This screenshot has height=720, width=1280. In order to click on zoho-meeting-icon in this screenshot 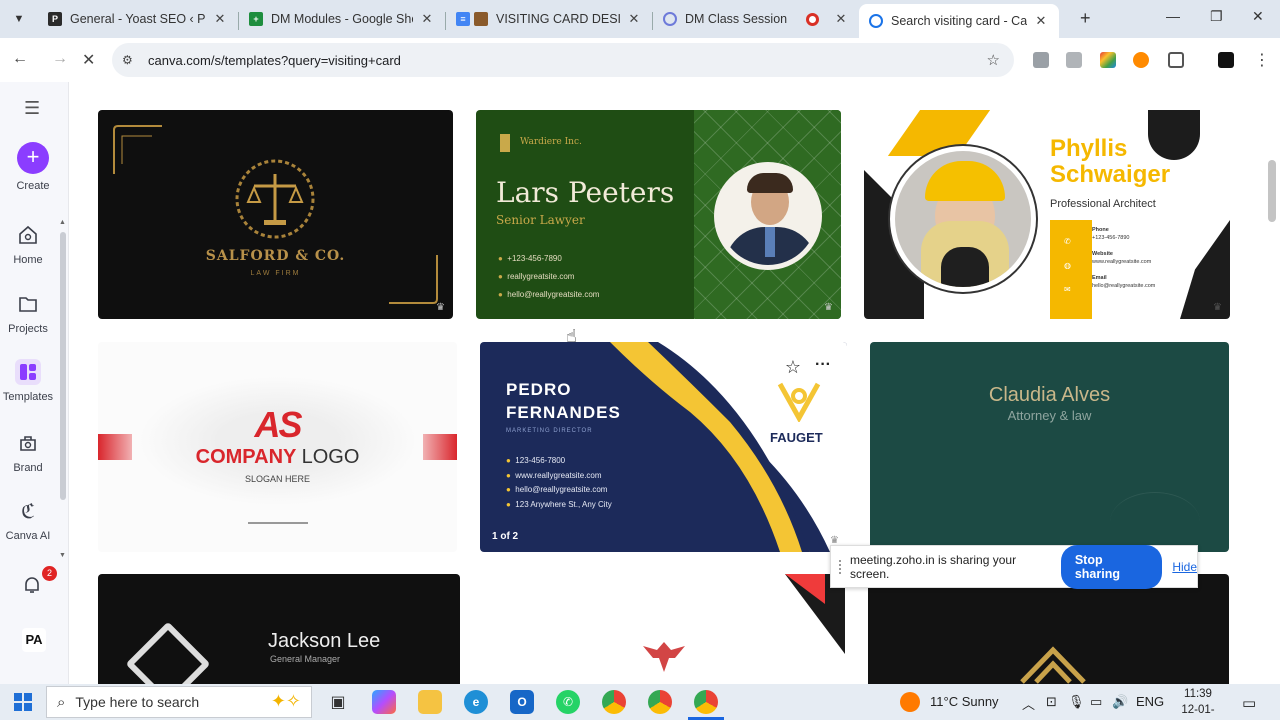, I will do `click(670, 19)`.